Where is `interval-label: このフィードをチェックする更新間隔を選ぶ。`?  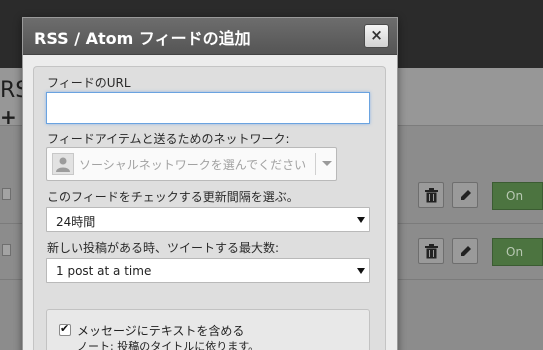
interval-label: このフィードをチェックする更新間隔を選ぶ。 is located at coordinates (173, 197).